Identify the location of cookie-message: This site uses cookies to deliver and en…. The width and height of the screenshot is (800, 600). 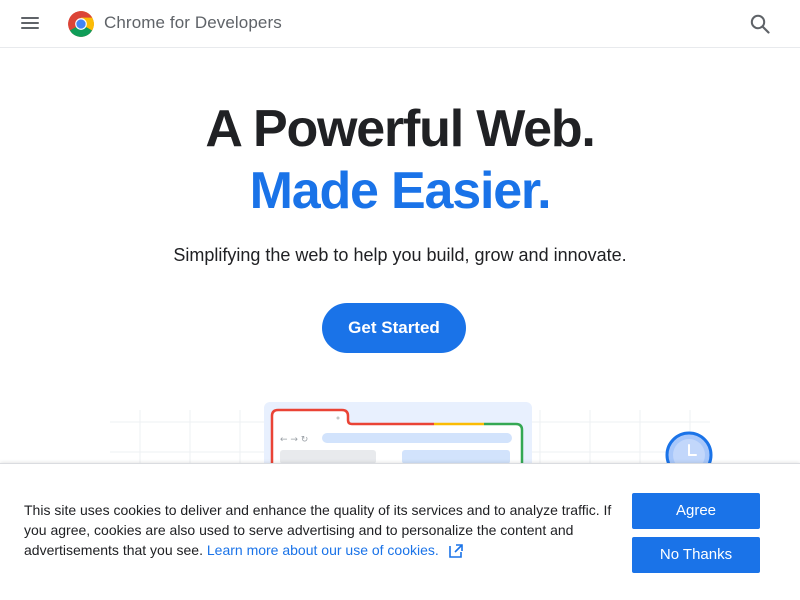
(319, 530).